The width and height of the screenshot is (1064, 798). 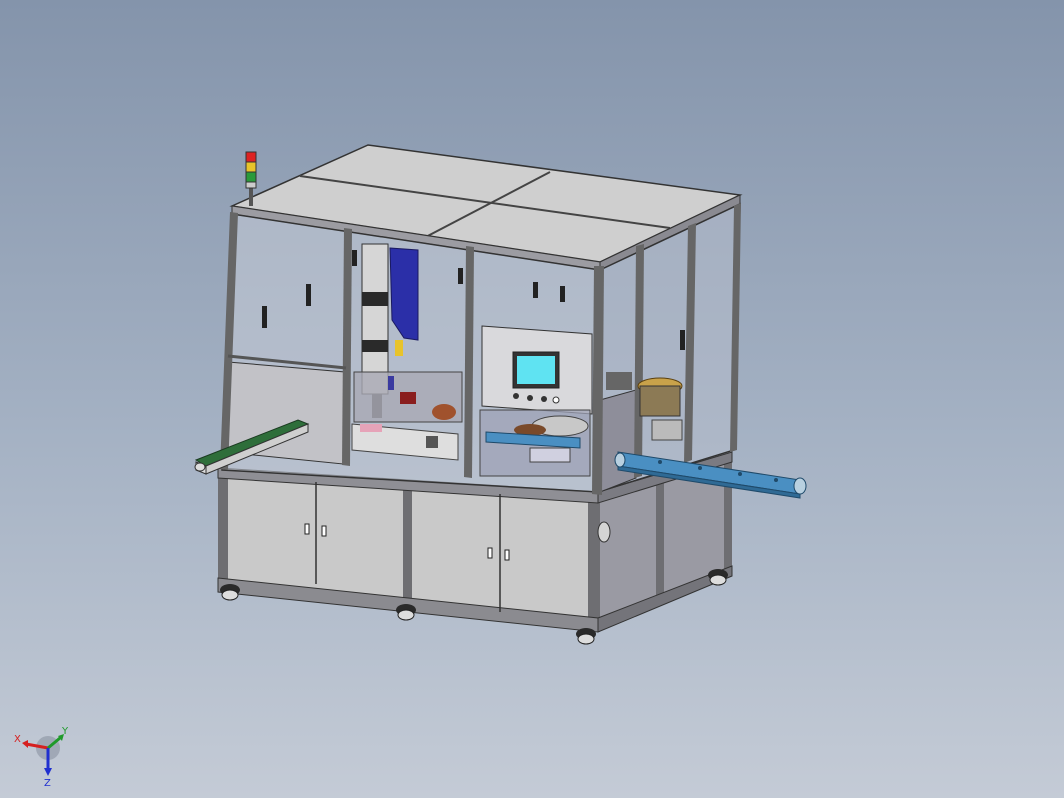 I want to click on control-panel, so click(x=537, y=370).